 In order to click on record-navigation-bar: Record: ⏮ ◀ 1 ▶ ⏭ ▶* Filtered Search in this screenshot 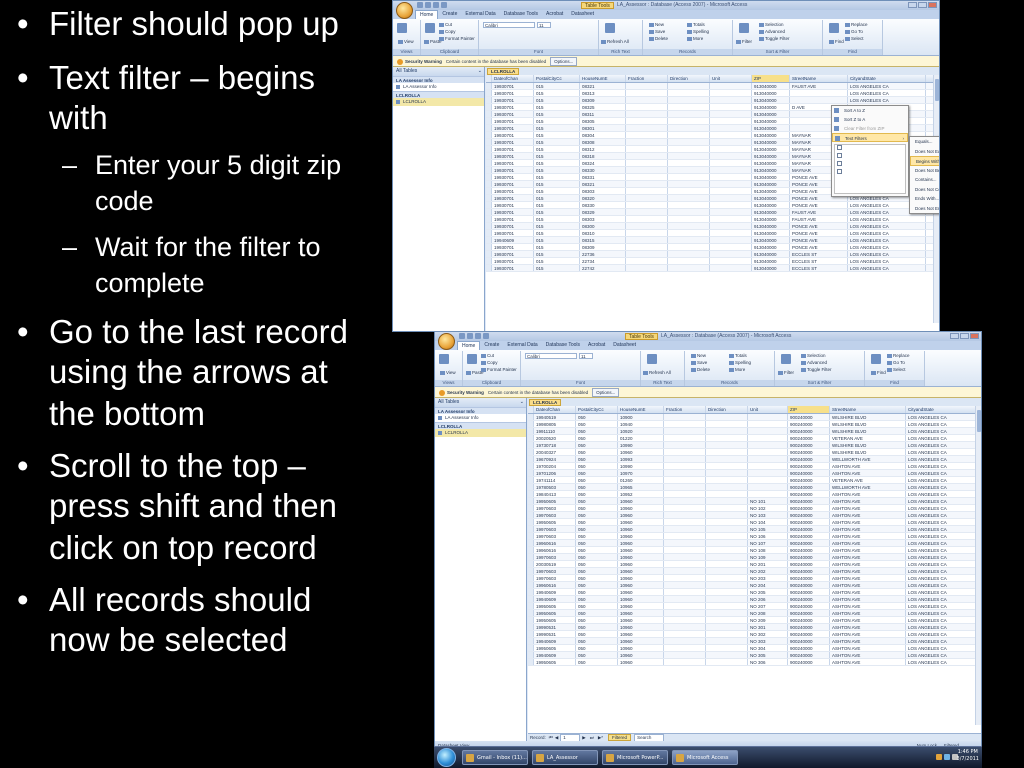, I will do `click(754, 737)`.